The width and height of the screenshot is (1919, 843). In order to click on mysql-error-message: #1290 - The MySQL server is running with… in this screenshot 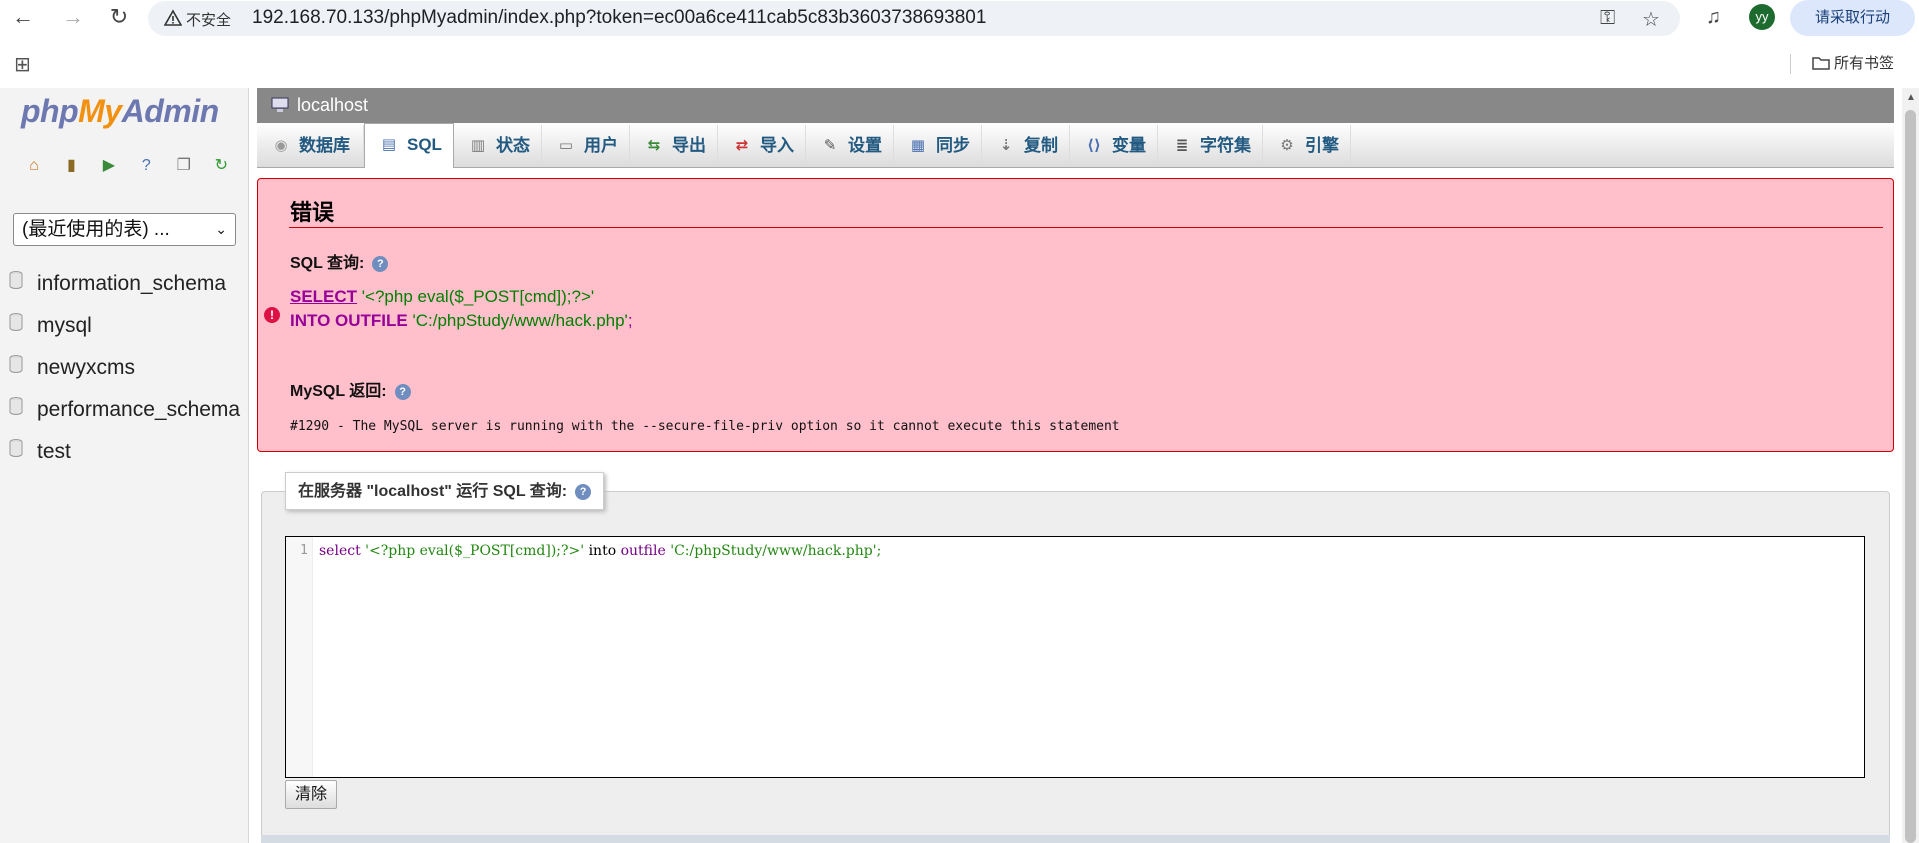, I will do `click(705, 426)`.